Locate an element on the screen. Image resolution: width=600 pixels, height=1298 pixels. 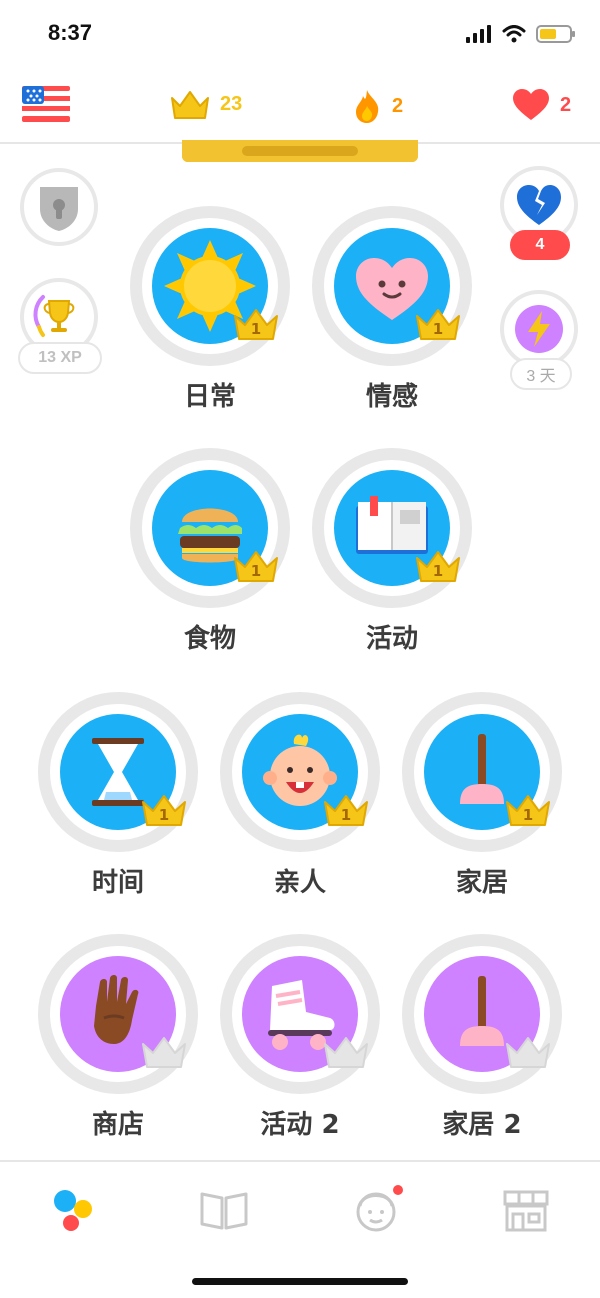
banner-ribbon is located at coordinates (300, 151).